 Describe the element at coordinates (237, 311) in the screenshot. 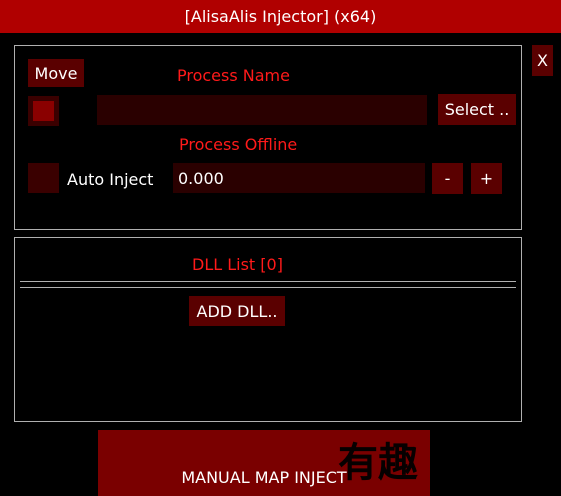

I see `add-dll-button: ADD DLL..` at that location.